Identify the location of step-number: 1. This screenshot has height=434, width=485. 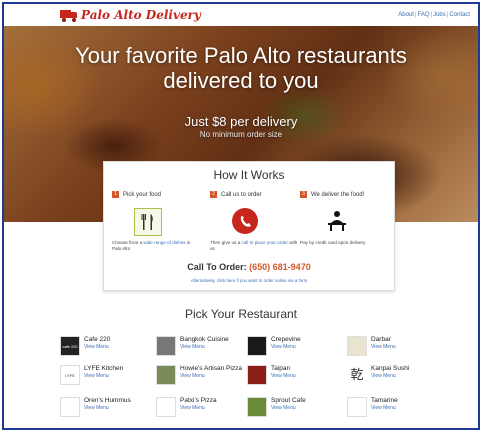
(115, 194).